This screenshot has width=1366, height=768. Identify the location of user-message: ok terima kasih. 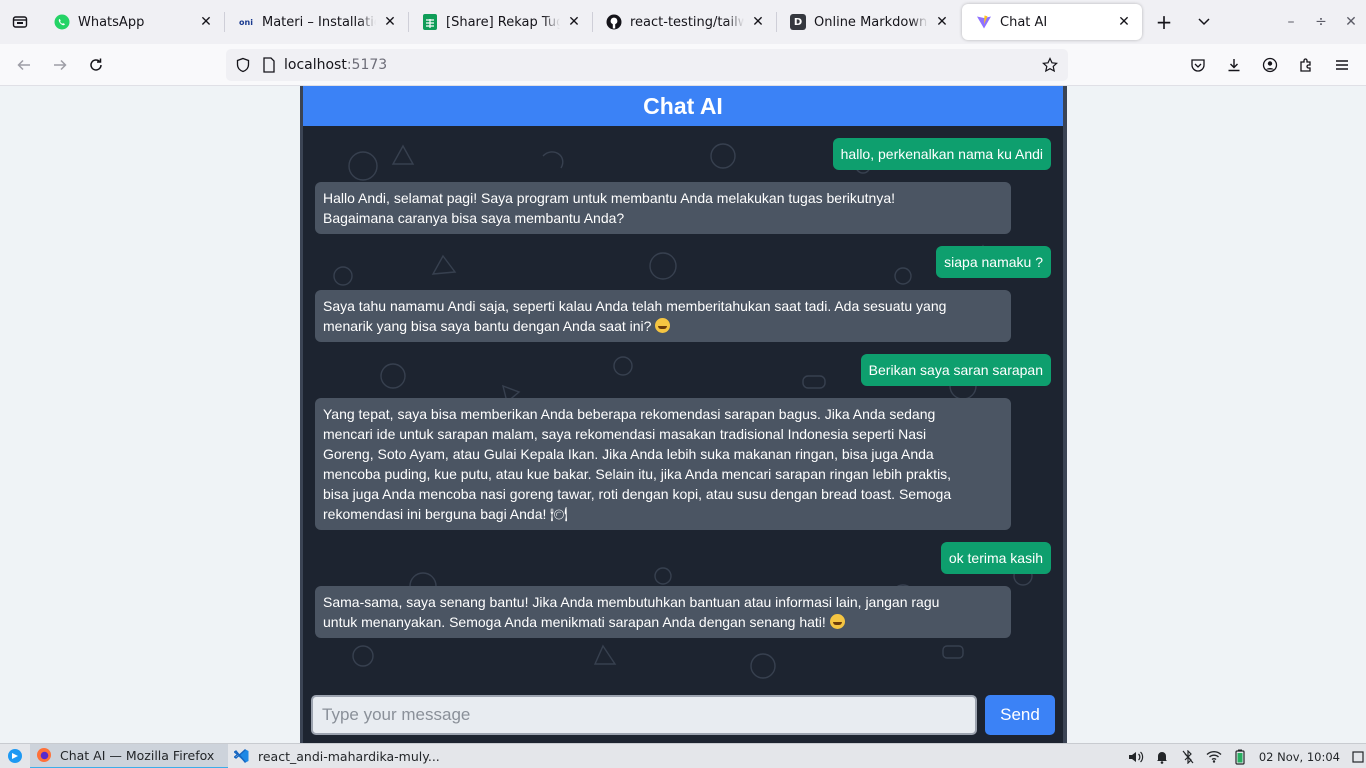
(995, 558).